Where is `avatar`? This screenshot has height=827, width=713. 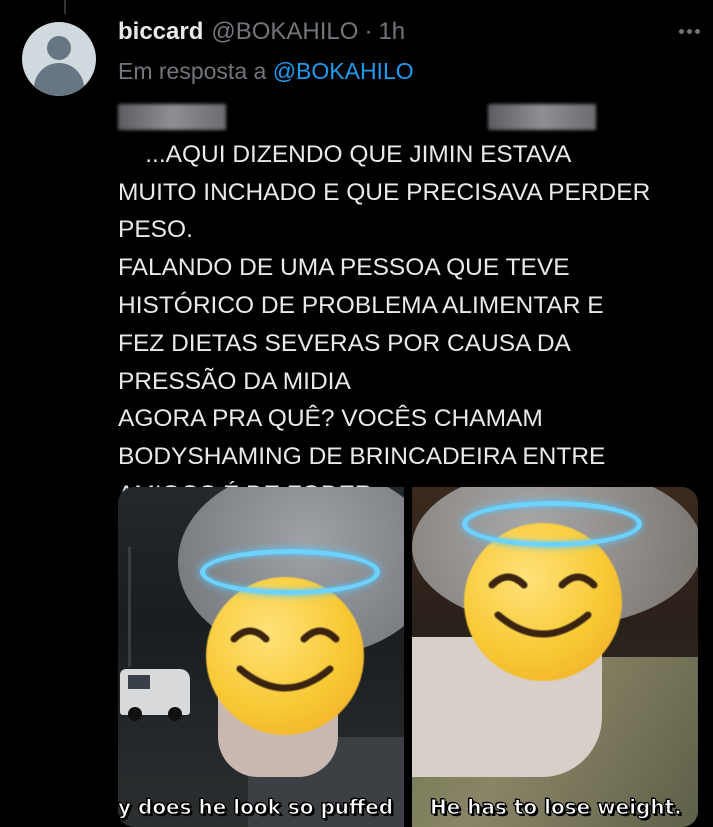 avatar is located at coordinates (59, 59).